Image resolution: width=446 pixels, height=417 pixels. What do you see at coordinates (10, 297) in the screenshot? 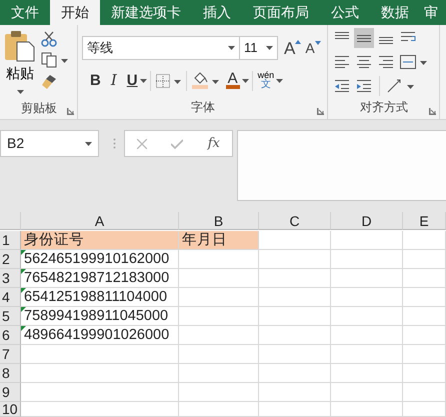
I see `row-header: 4` at bounding box center [10, 297].